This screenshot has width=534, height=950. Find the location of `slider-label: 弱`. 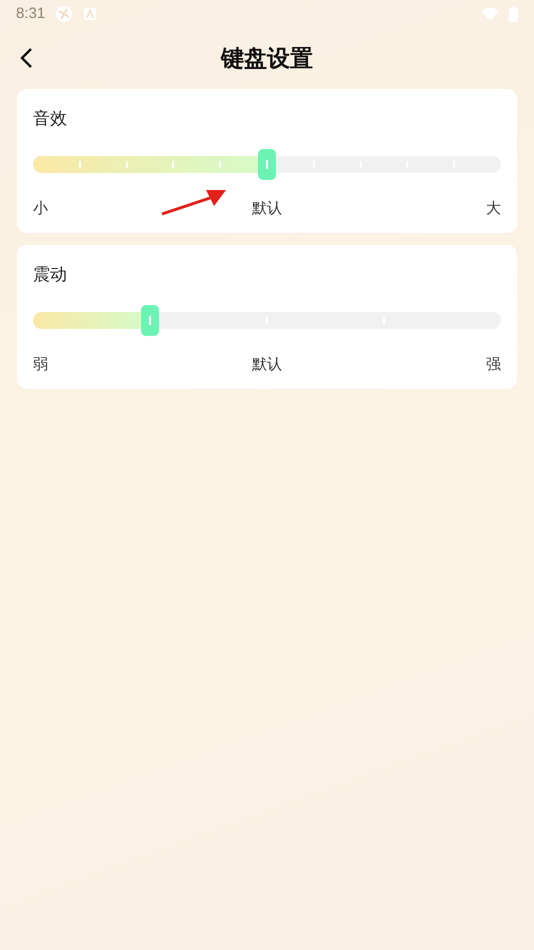

slider-label: 弱 is located at coordinates (40, 364).